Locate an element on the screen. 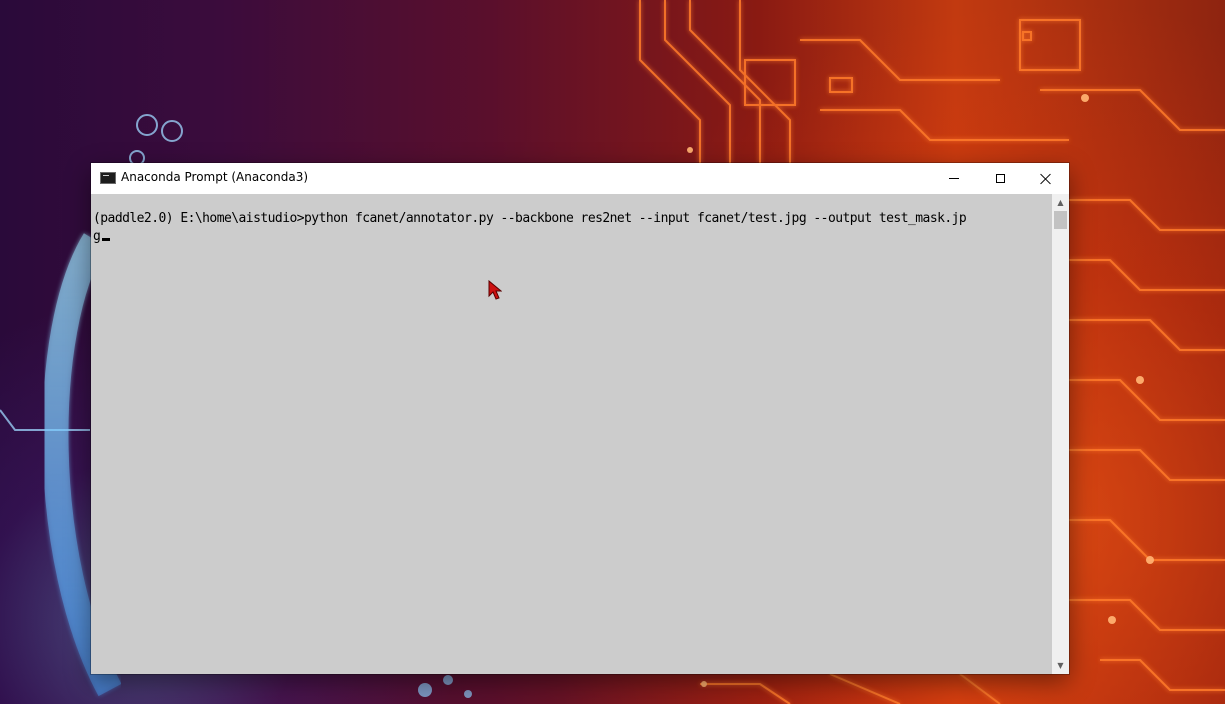 The image size is (1225, 704). minimize-icon is located at coordinates (954, 178).